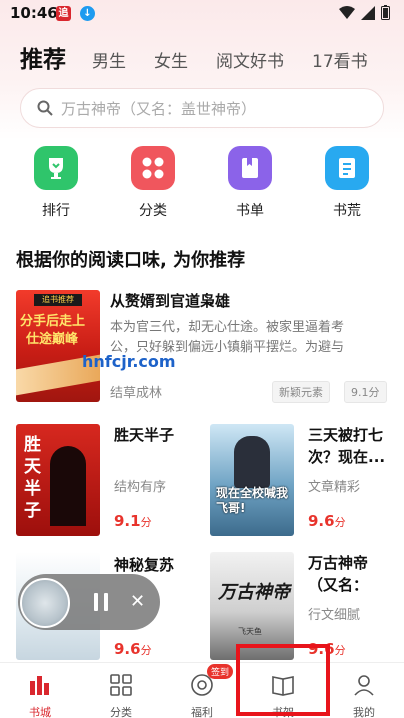 The width and height of the screenshot is (404, 718). What do you see at coordinates (87, 13) in the screenshot?
I see `download-icon: ↓` at bounding box center [87, 13].